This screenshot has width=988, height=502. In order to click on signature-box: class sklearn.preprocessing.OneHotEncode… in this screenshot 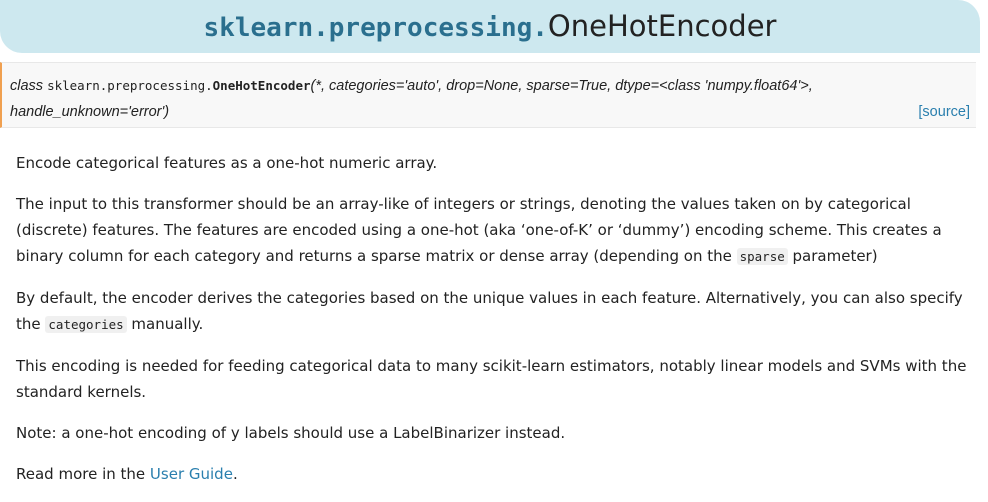, I will do `click(488, 95)`.